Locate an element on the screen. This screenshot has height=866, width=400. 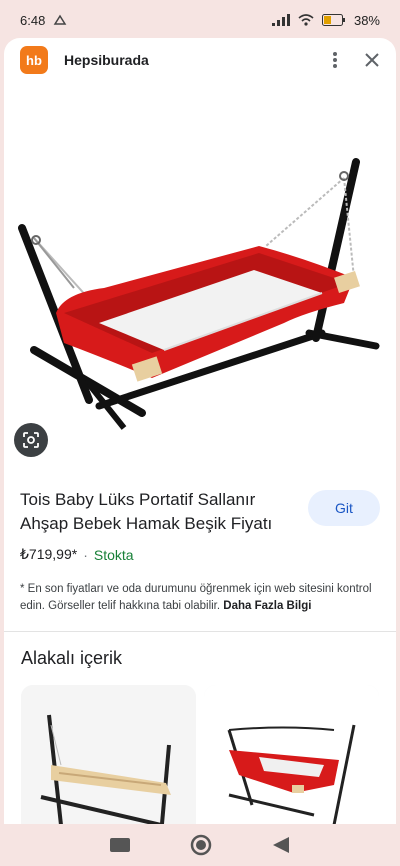
back-button is located at coordinates (281, 845).